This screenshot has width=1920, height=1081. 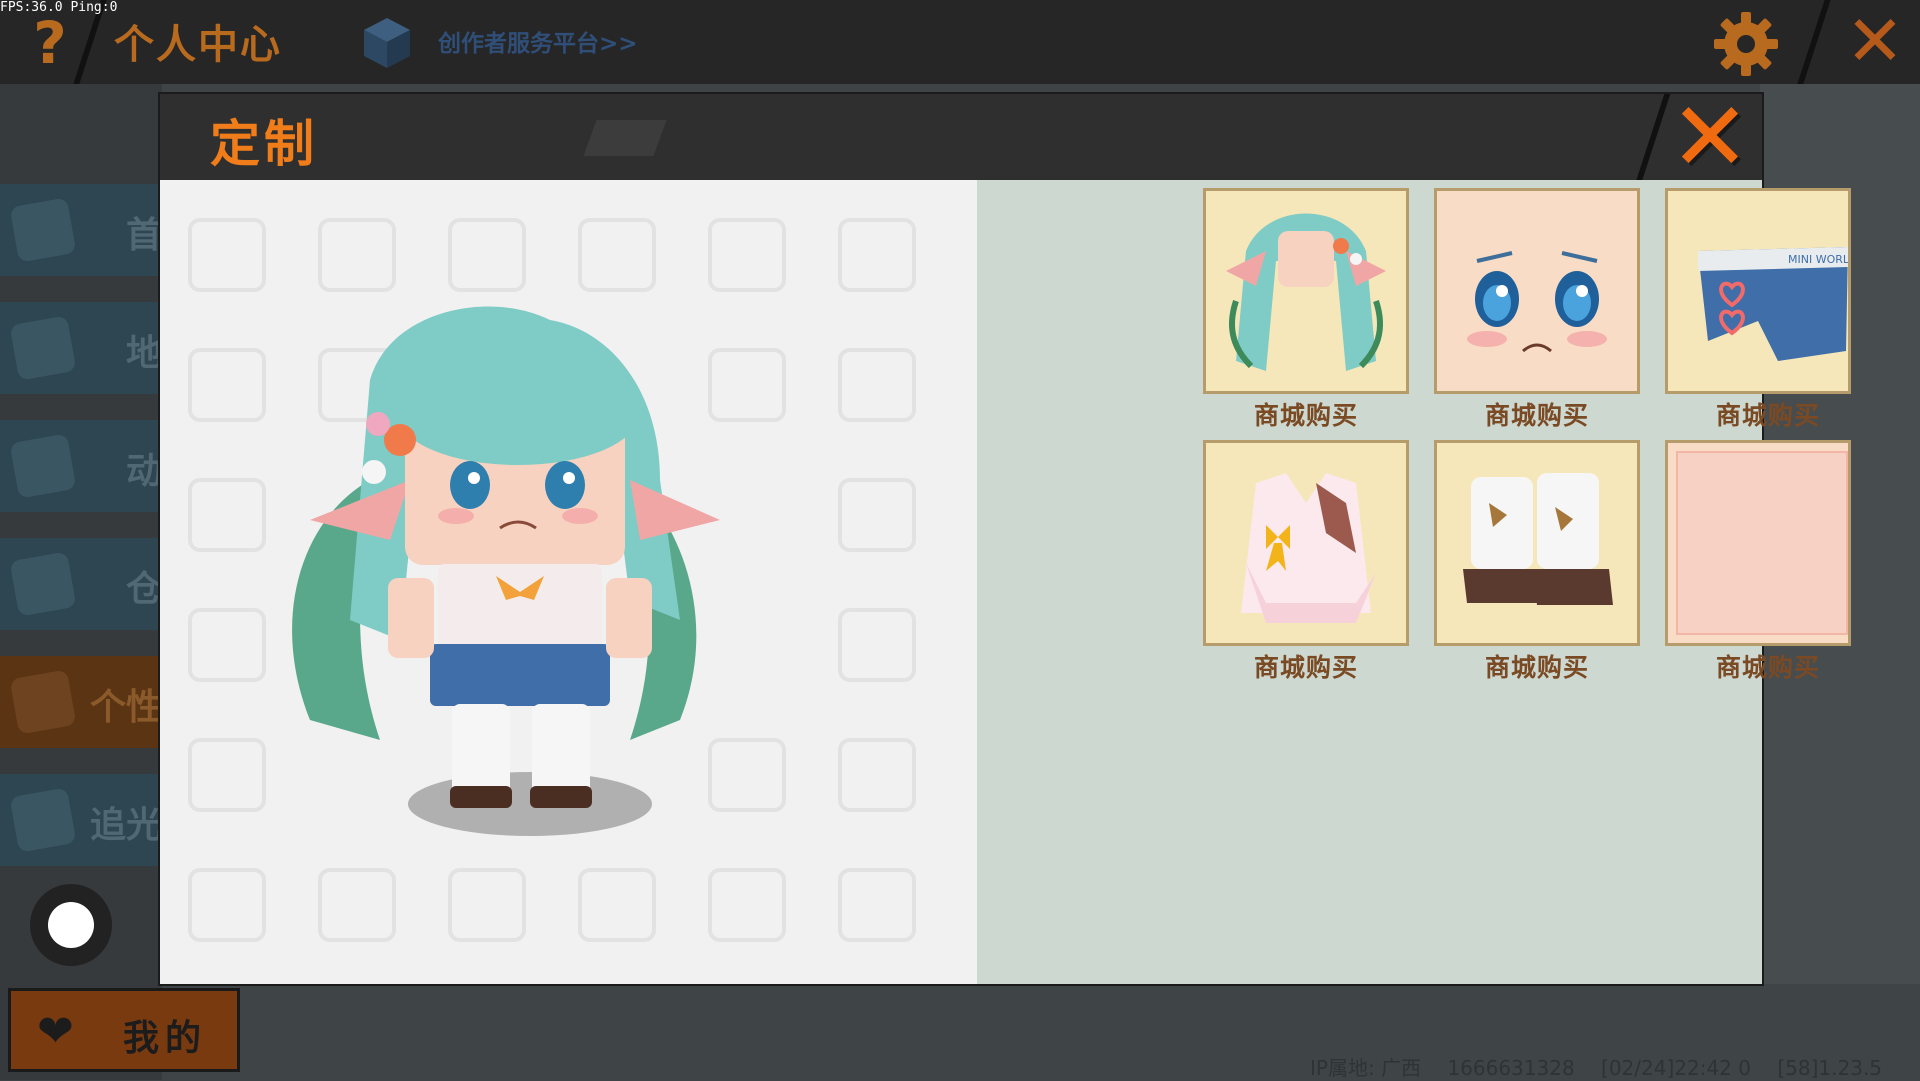 I want to click on sidebar-item-map: 地, so click(x=81, y=348).